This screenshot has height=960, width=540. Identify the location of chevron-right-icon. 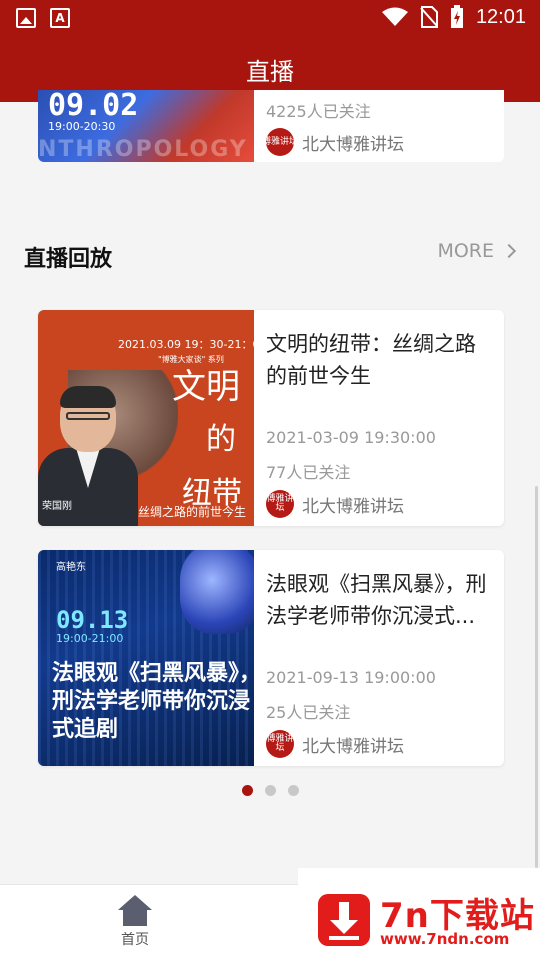
(509, 251).